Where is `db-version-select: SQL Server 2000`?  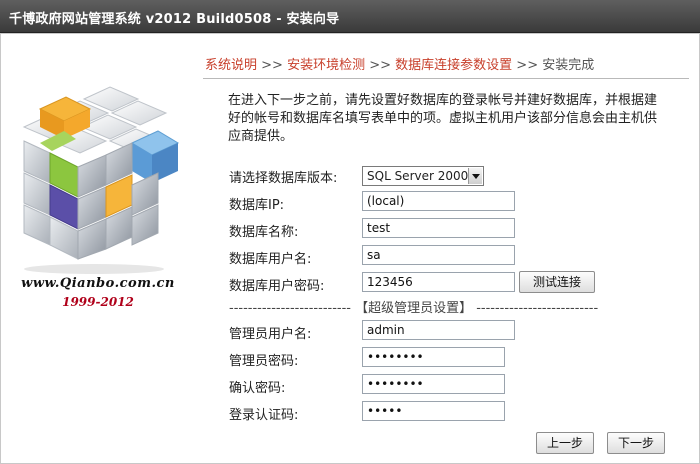
db-version-select: SQL Server 2000 is located at coordinates (423, 176).